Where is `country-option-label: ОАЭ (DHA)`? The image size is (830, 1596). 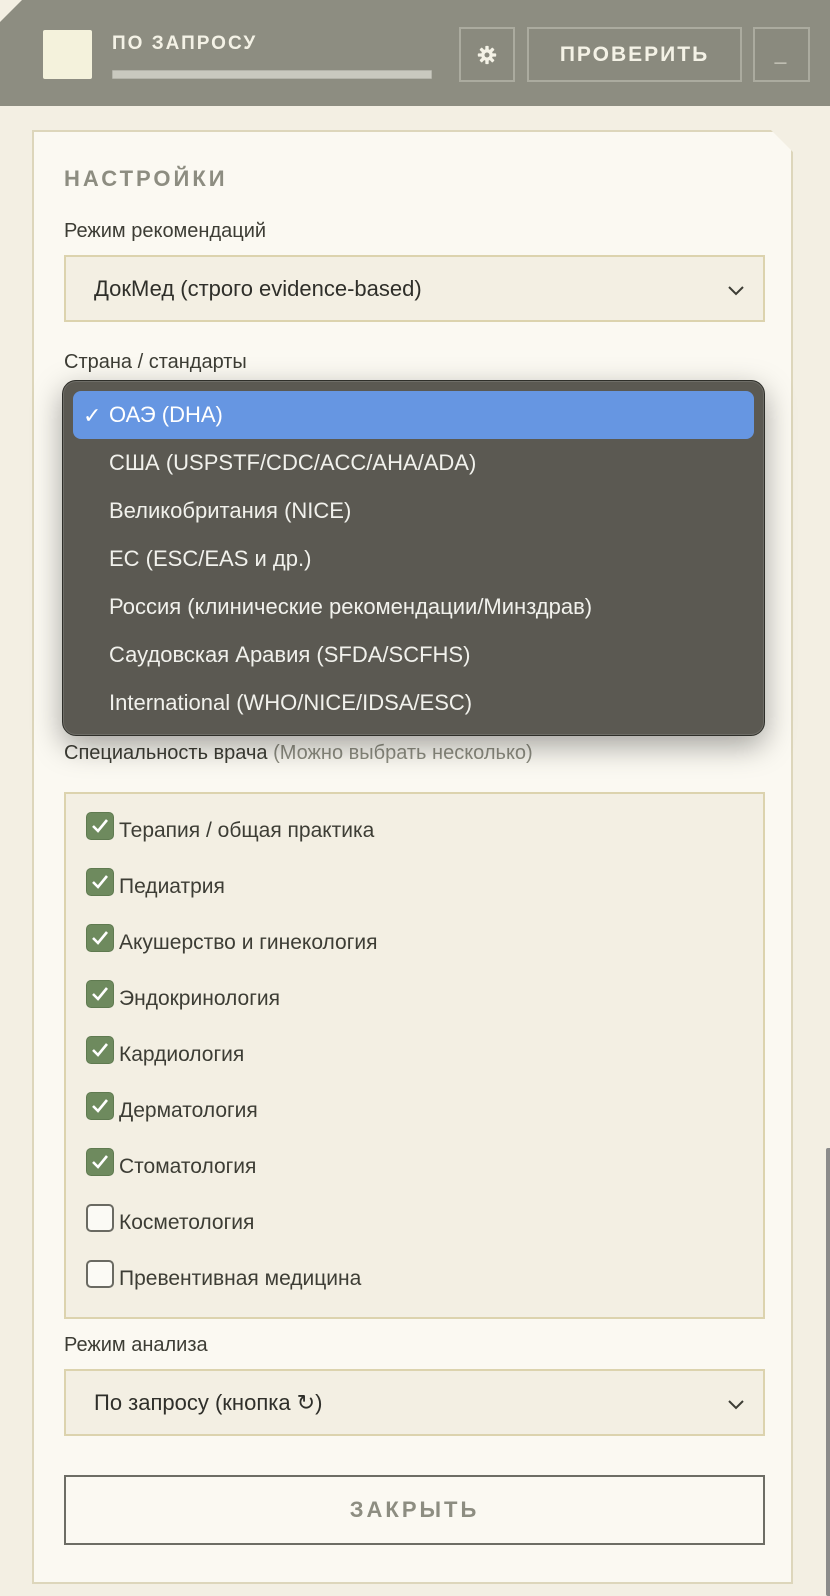
country-option-label: ОАЭ (DHA) is located at coordinates (166, 414).